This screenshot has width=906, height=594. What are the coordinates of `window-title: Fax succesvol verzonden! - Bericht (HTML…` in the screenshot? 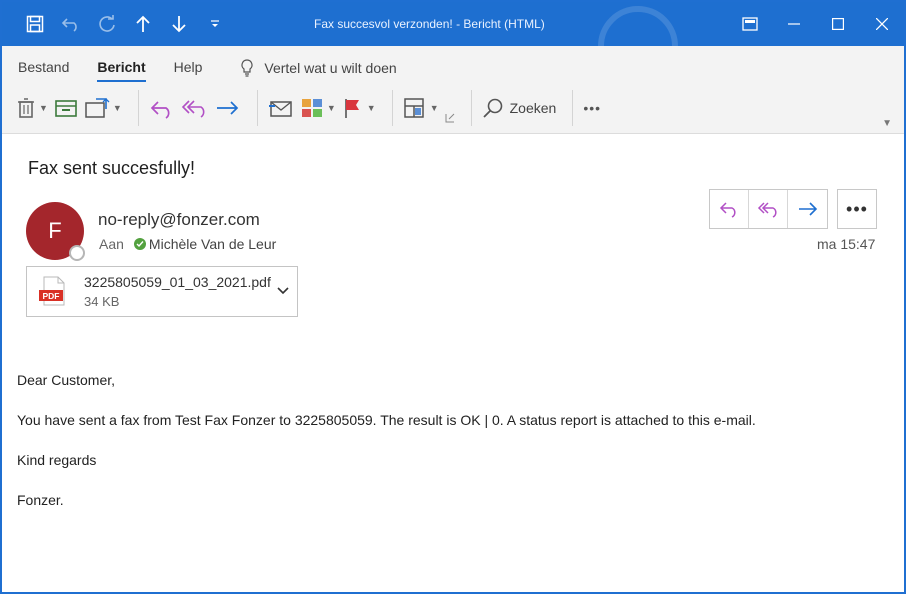 It's located at (429, 24).